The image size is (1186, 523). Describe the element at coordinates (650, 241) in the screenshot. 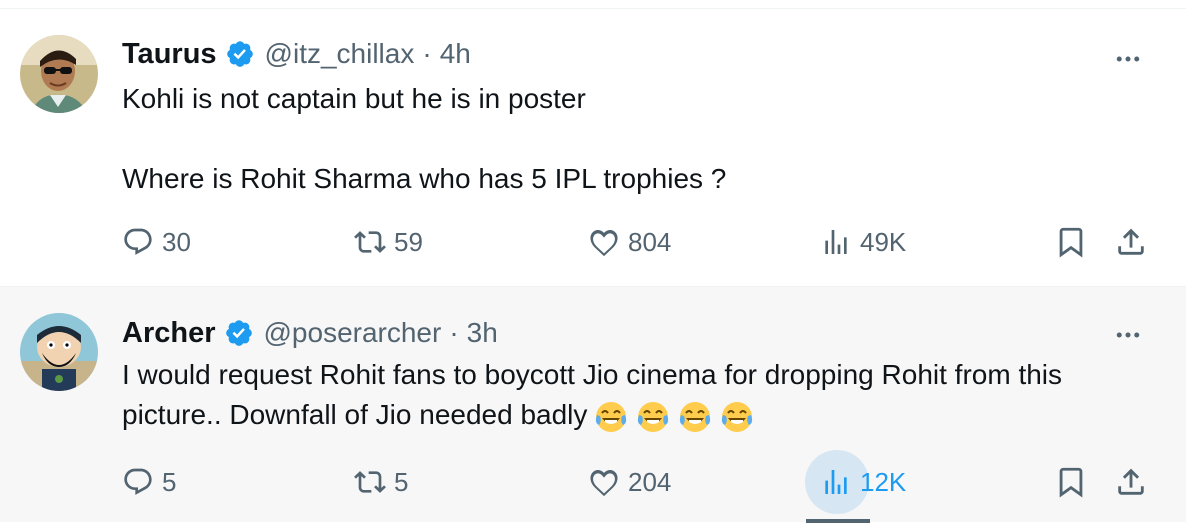

I see `like-count: 804` at that location.